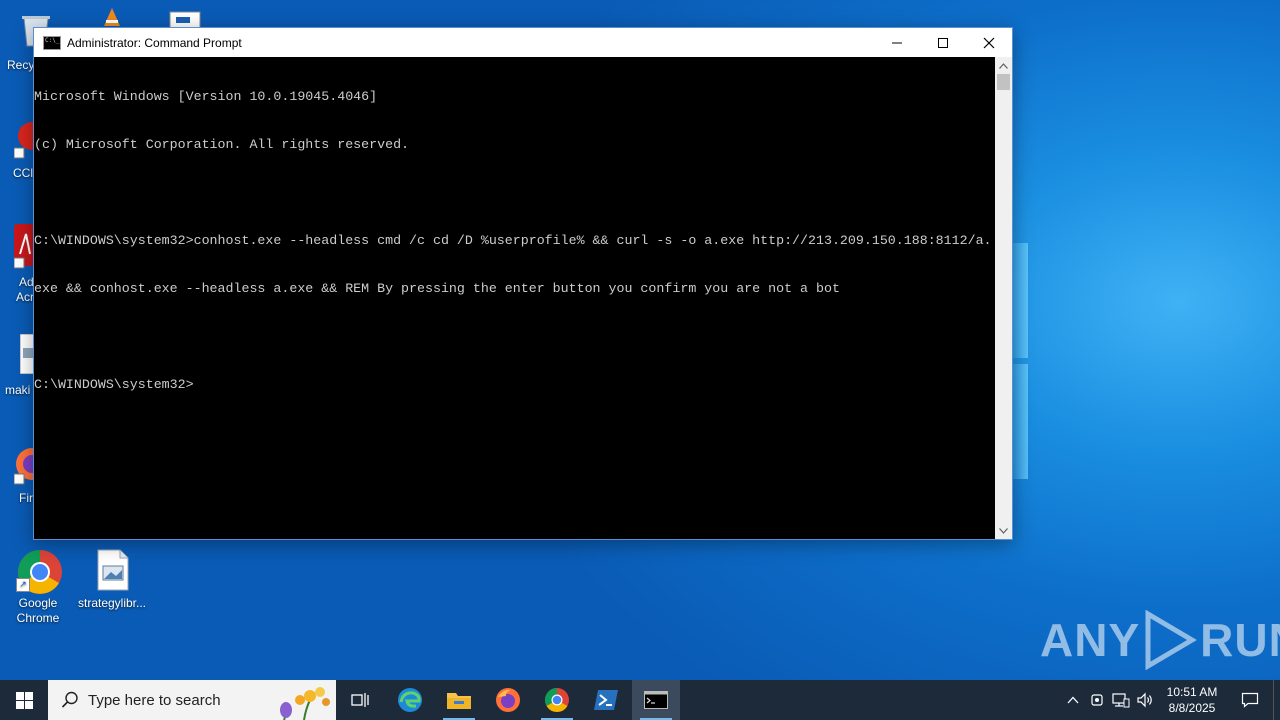  I want to click on taskbar-search-box: Type here to search, so click(192, 700).